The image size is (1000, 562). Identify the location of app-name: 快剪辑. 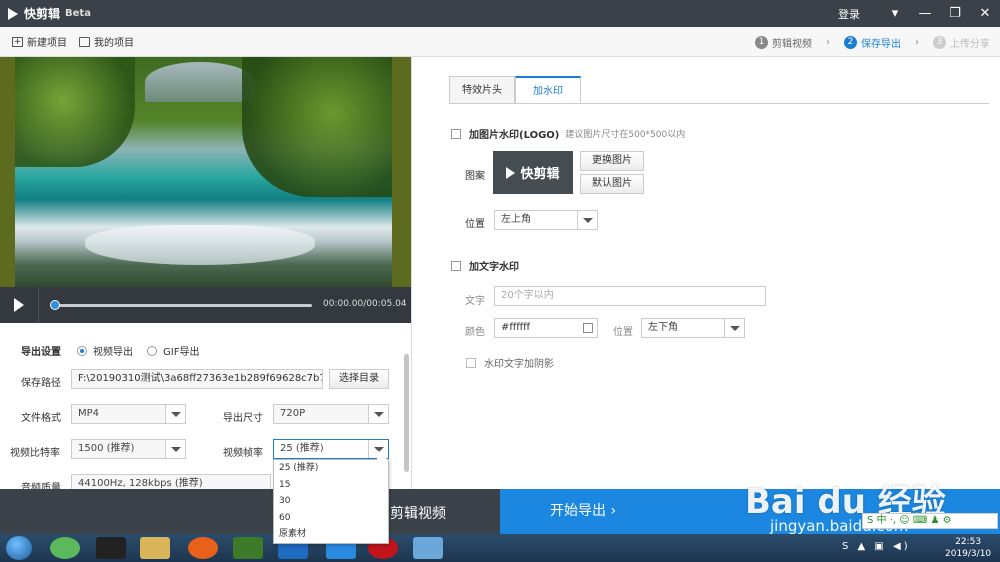
(42, 14).